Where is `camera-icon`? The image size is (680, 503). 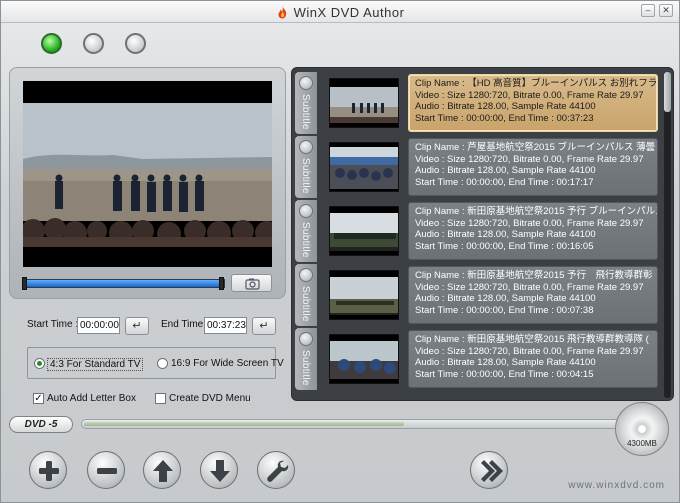 camera-icon is located at coordinates (252, 284).